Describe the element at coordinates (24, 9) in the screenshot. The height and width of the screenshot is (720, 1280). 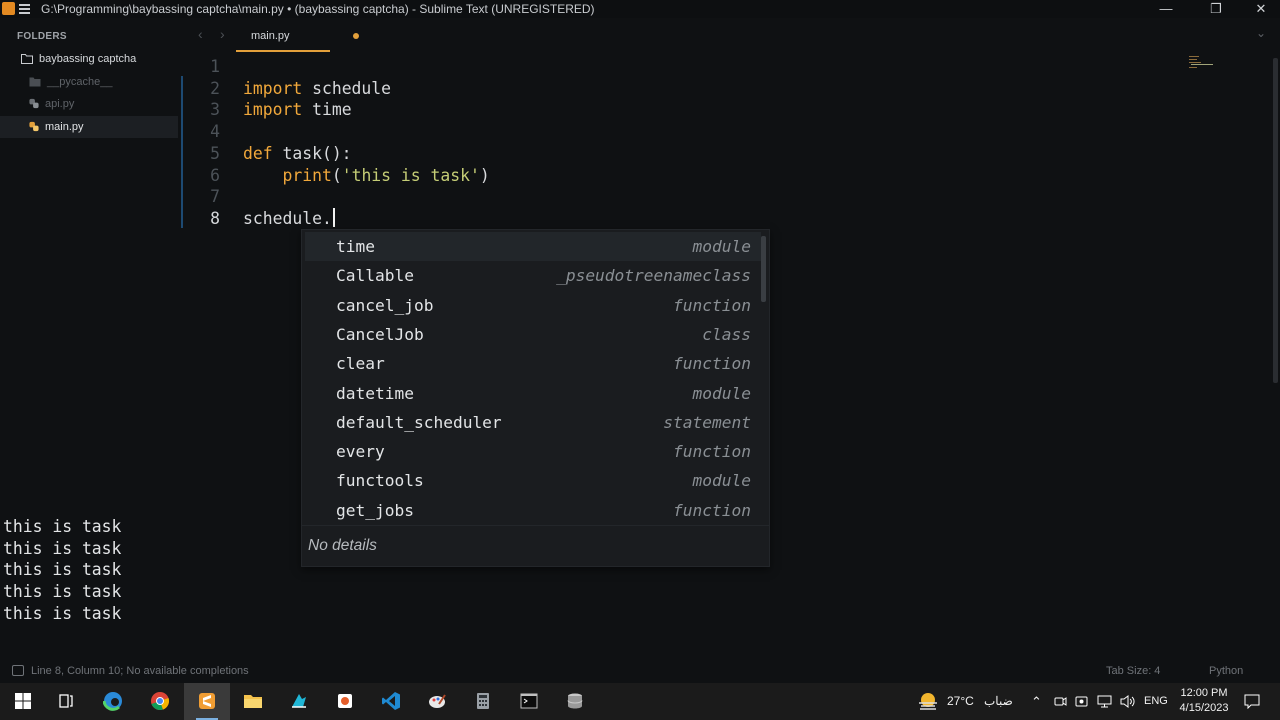
I see `hamburger-menu-icon` at that location.